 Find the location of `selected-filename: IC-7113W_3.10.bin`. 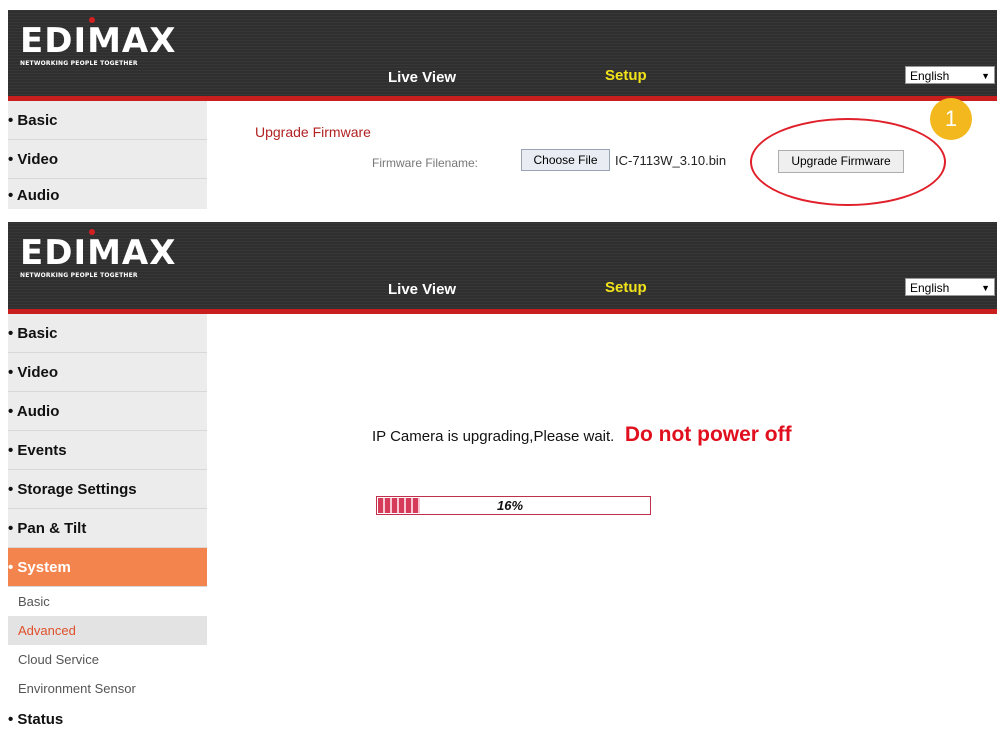

selected-filename: IC-7113W_3.10.bin is located at coordinates (671, 160).